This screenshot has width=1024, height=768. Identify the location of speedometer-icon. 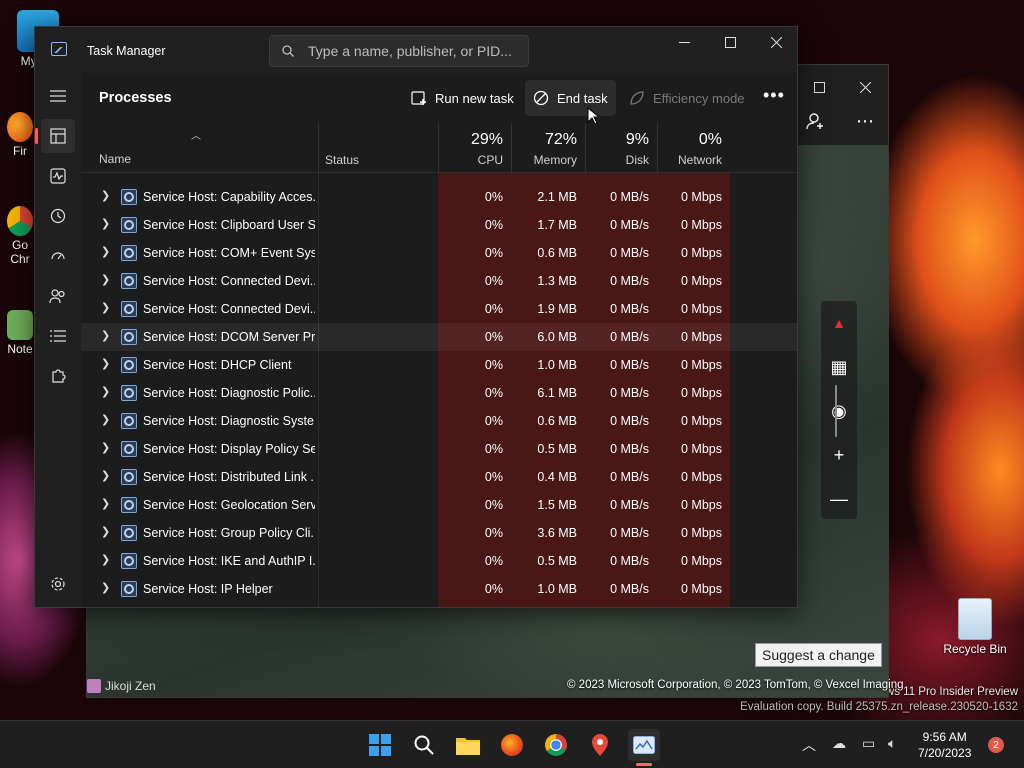
(58, 256).